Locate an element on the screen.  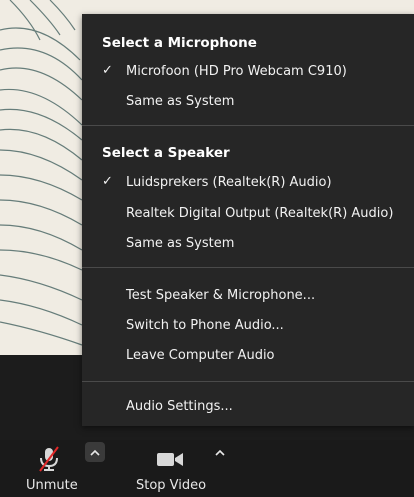
microphone-muted-icon is located at coordinates (49, 459).